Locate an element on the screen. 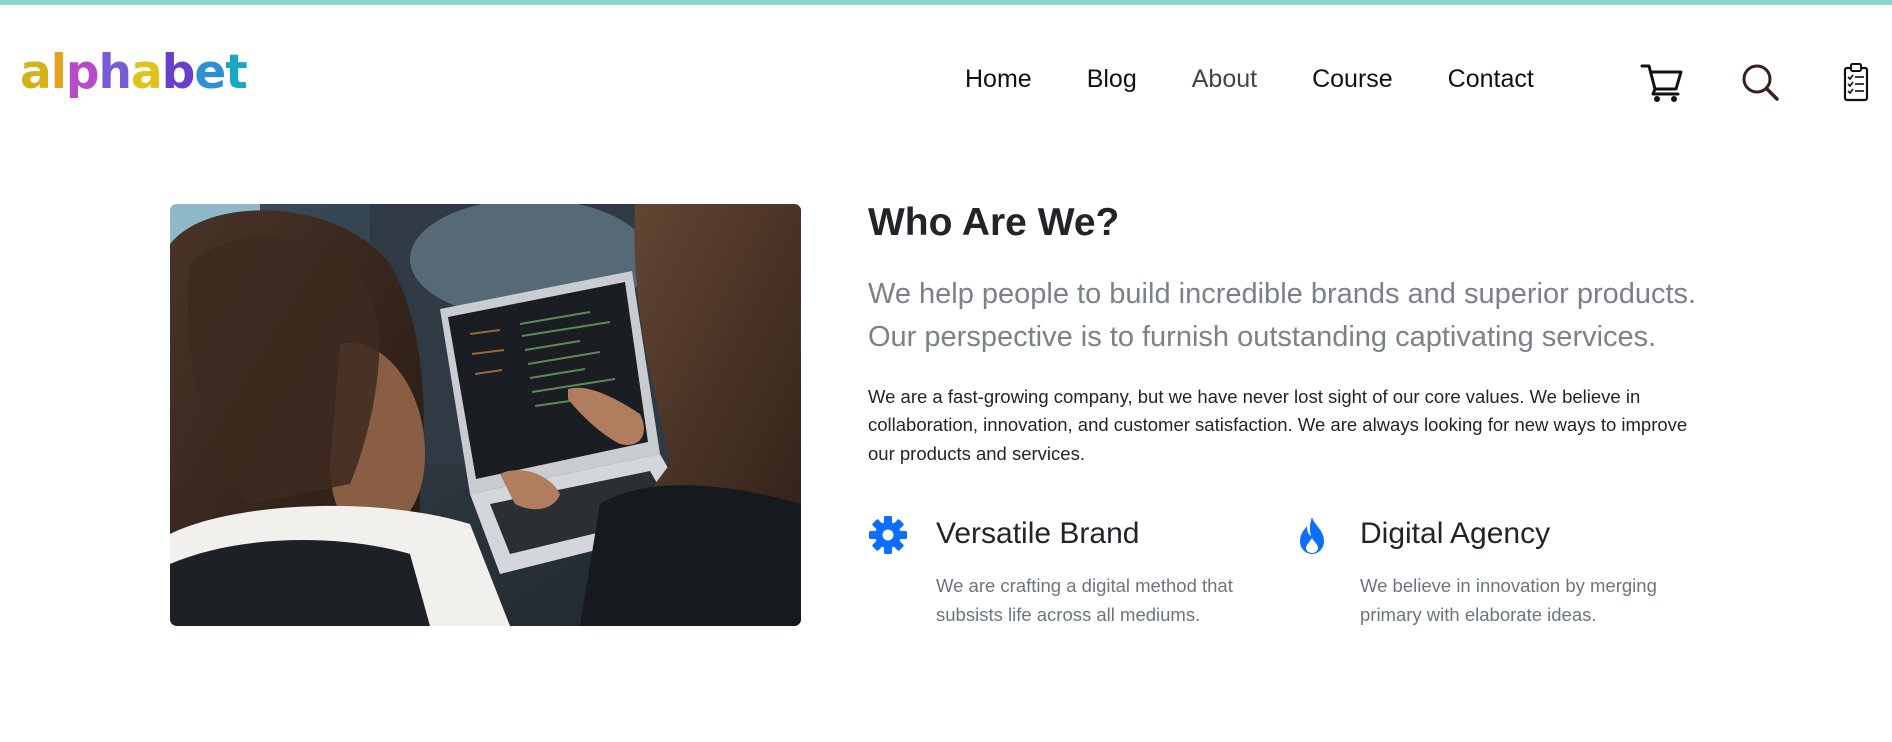 The width and height of the screenshot is (1892, 742). fire-icon is located at coordinates (1312, 535).